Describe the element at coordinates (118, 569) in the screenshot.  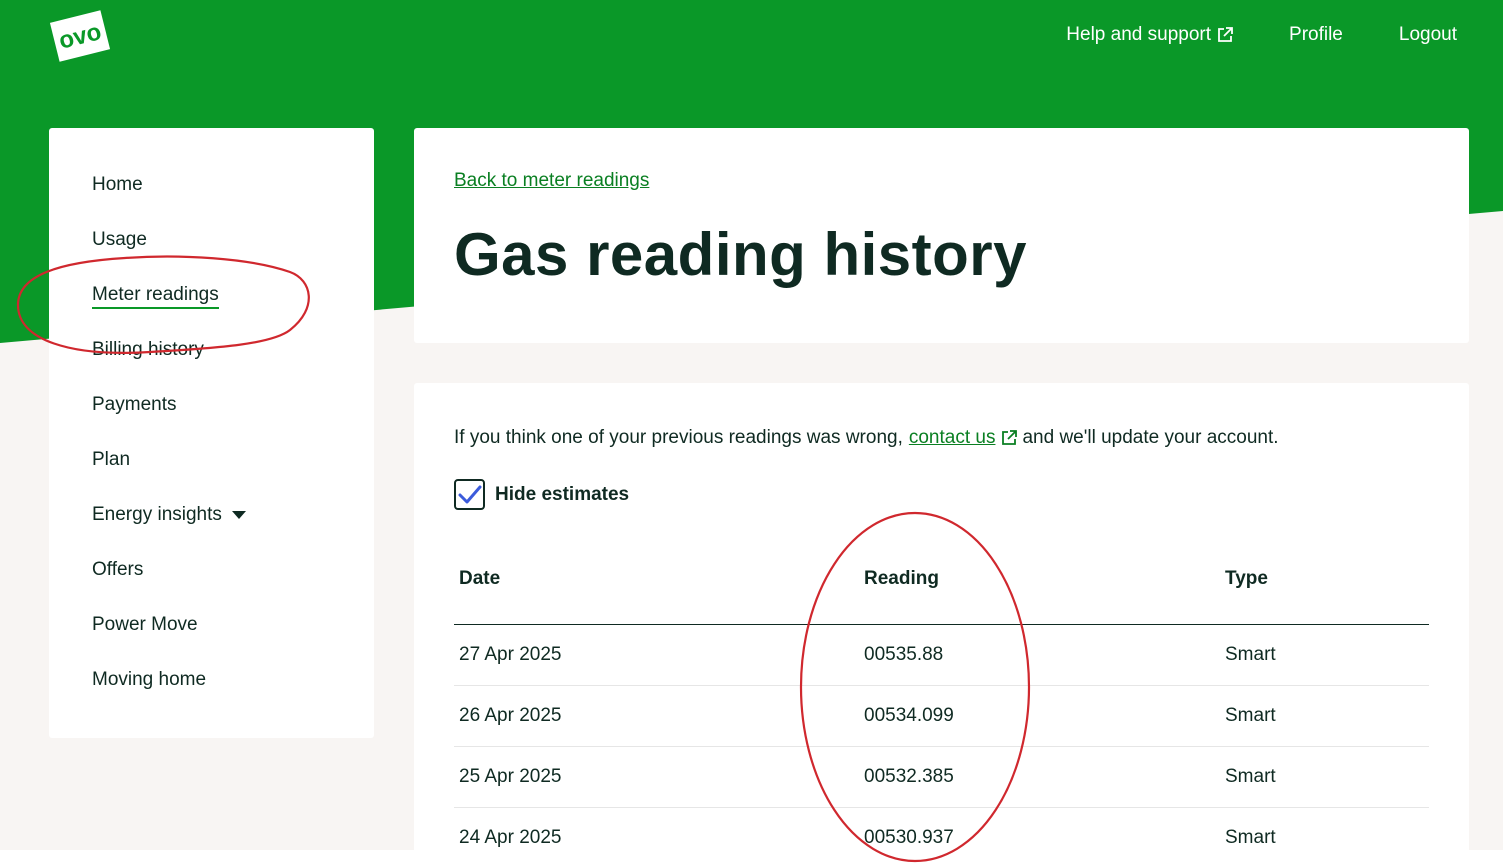
I see `sidebar-item-label: Offers` at that location.